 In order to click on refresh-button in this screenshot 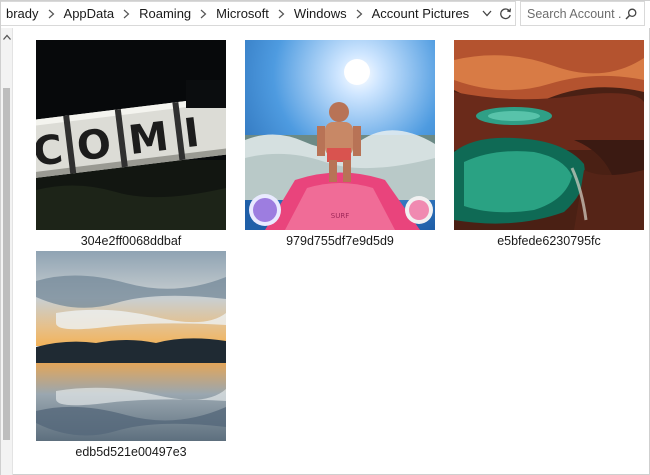, I will do `click(505, 13)`.